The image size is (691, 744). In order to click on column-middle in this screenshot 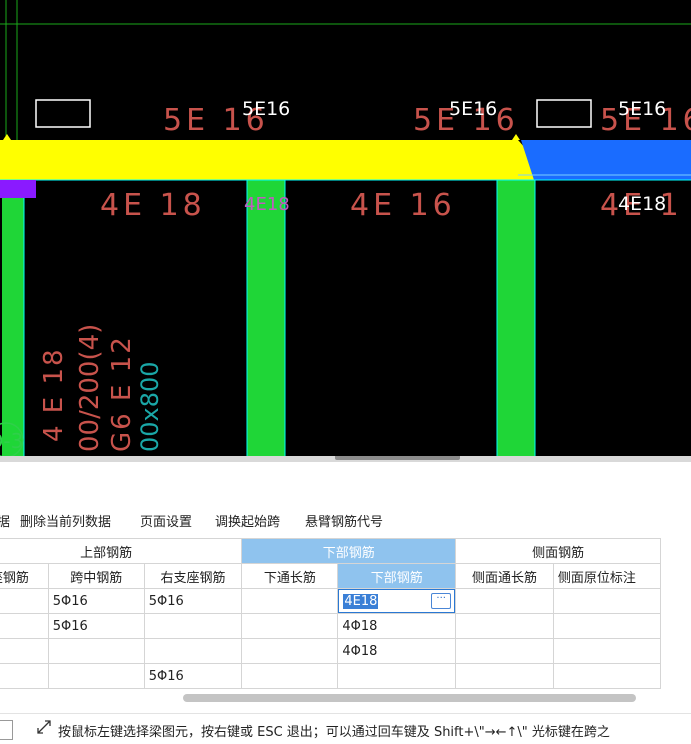, I will do `click(266, 318)`.